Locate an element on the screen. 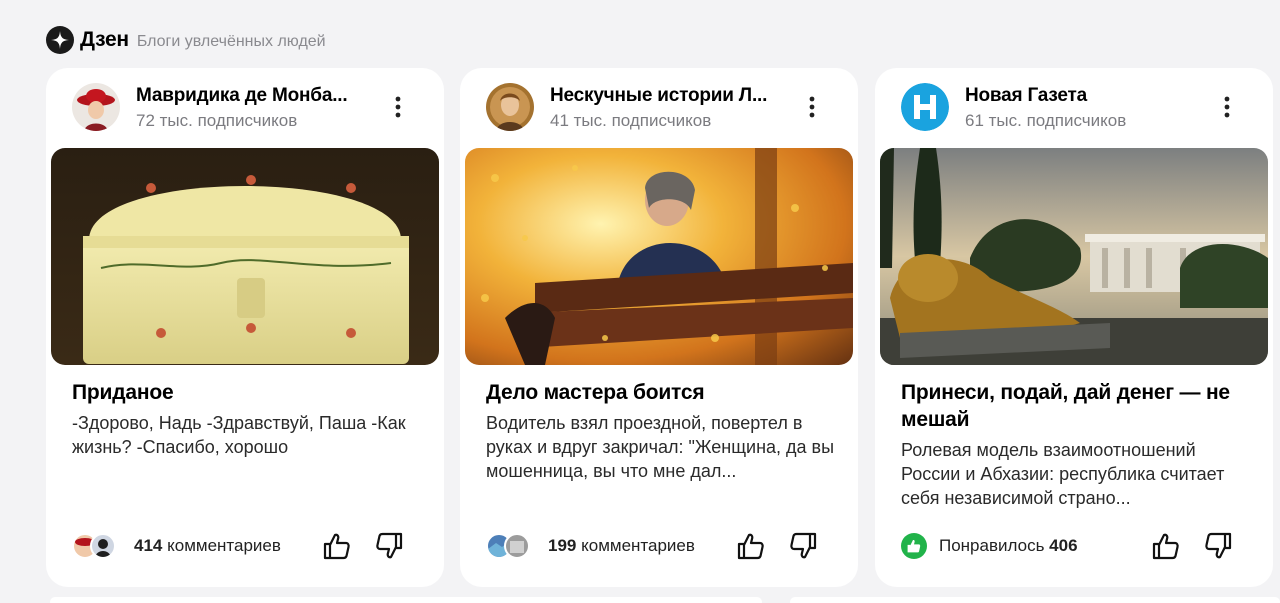  channel-subscribers: 61 тыс. подписчиков is located at coordinates (1046, 120).